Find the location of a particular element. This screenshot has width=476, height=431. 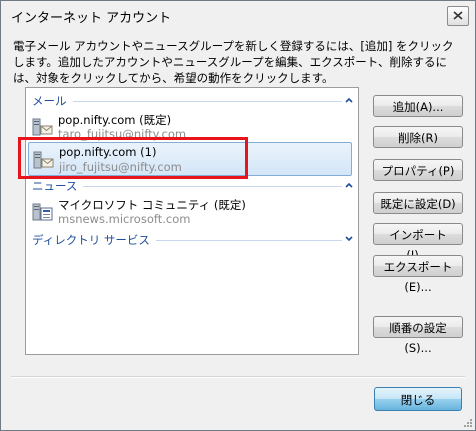

group-divider is located at coordinates (187, 101).